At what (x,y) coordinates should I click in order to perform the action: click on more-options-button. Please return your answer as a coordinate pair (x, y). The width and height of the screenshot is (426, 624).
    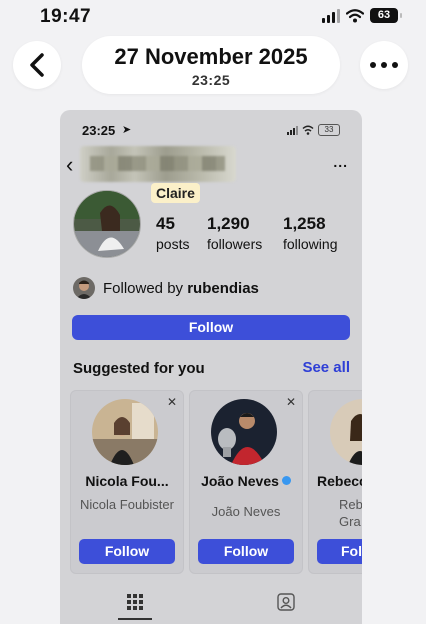
    Looking at the image, I should click on (384, 65).